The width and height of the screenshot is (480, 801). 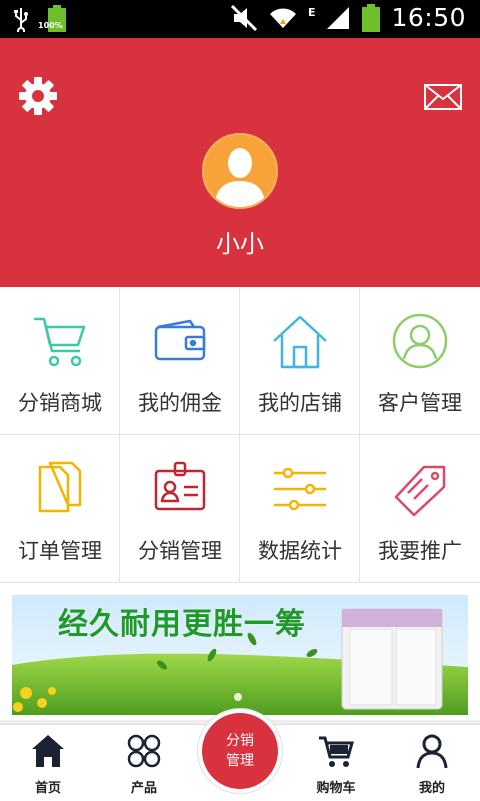 What do you see at coordinates (432, 751) in the screenshot?
I see `person-icon` at bounding box center [432, 751].